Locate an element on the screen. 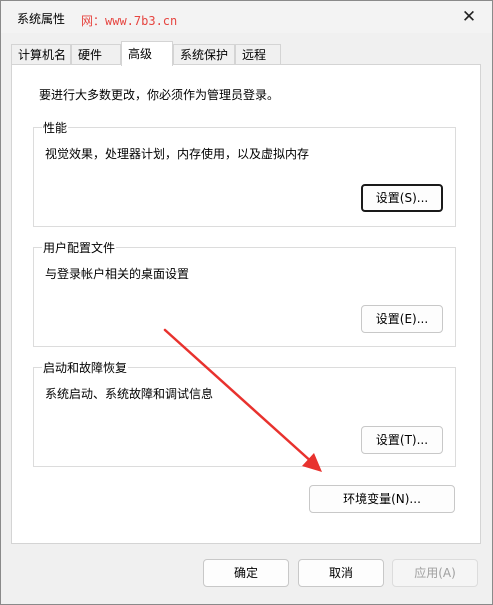  tab-hardware: 硬件 is located at coordinates (96, 54).